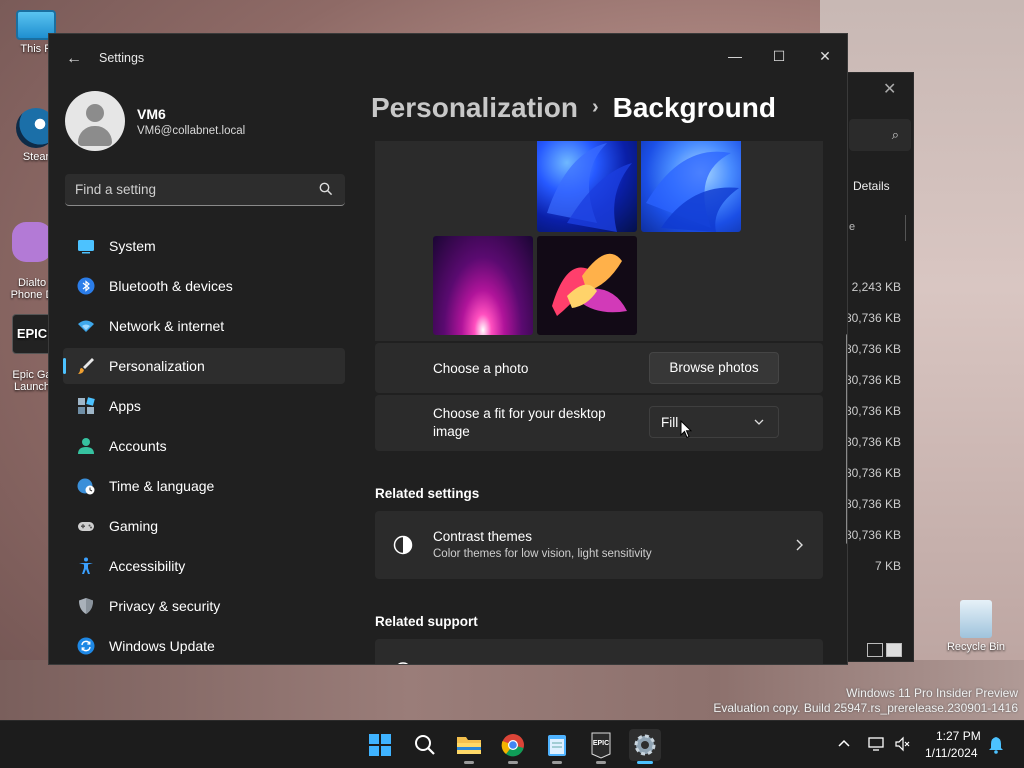 This screenshot has height=768, width=1024. I want to click on find-setting-search, so click(205, 190).